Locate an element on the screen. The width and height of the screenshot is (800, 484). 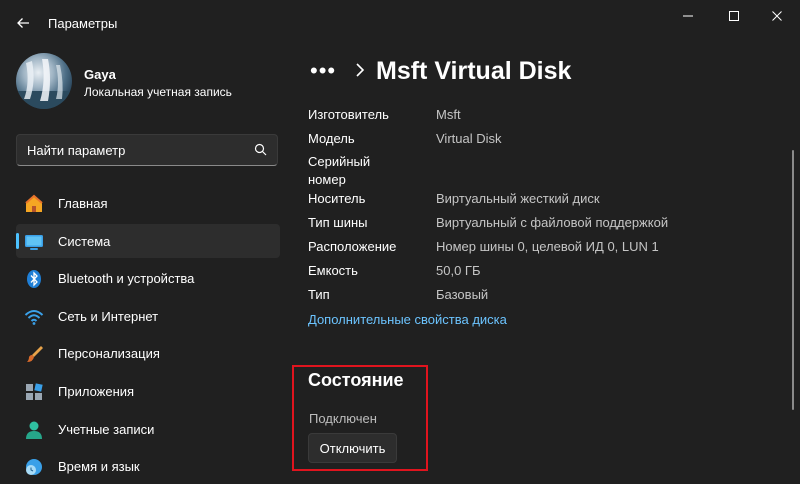
minimize-button is located at coordinates (688, 16).